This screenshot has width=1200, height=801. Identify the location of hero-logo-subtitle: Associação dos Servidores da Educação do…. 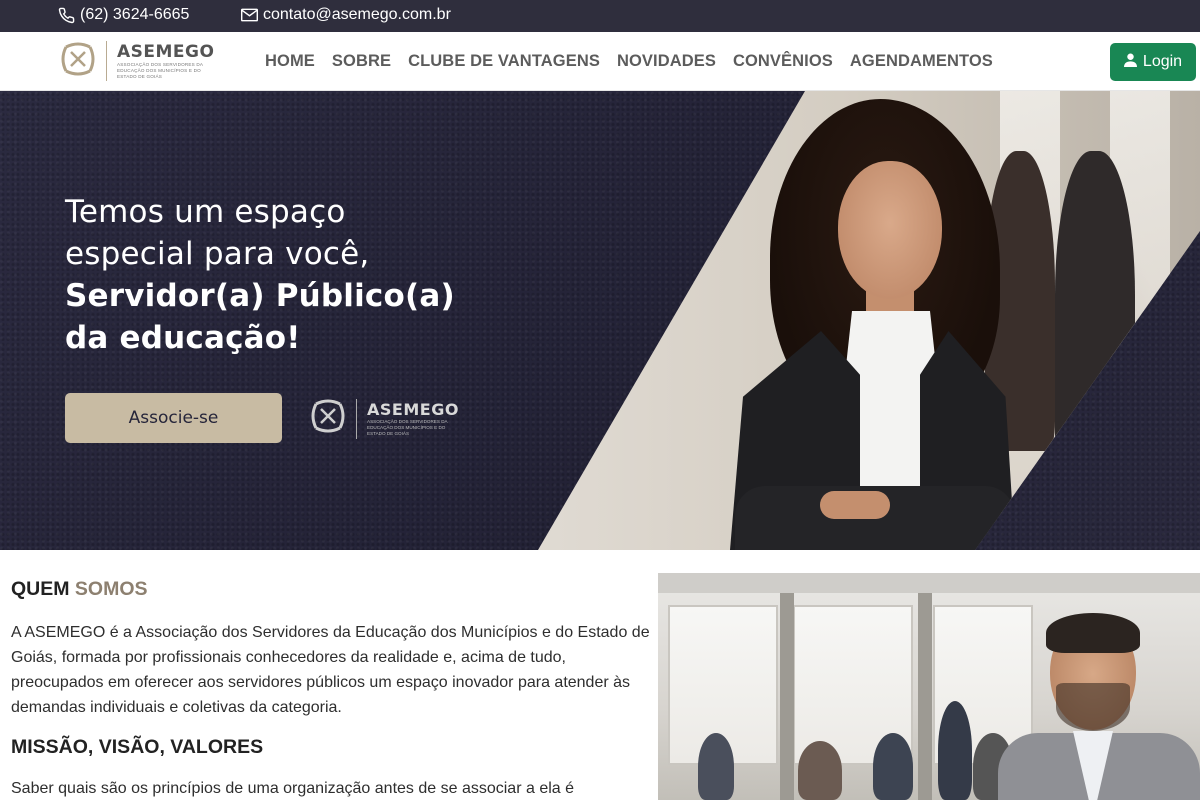
(407, 427).